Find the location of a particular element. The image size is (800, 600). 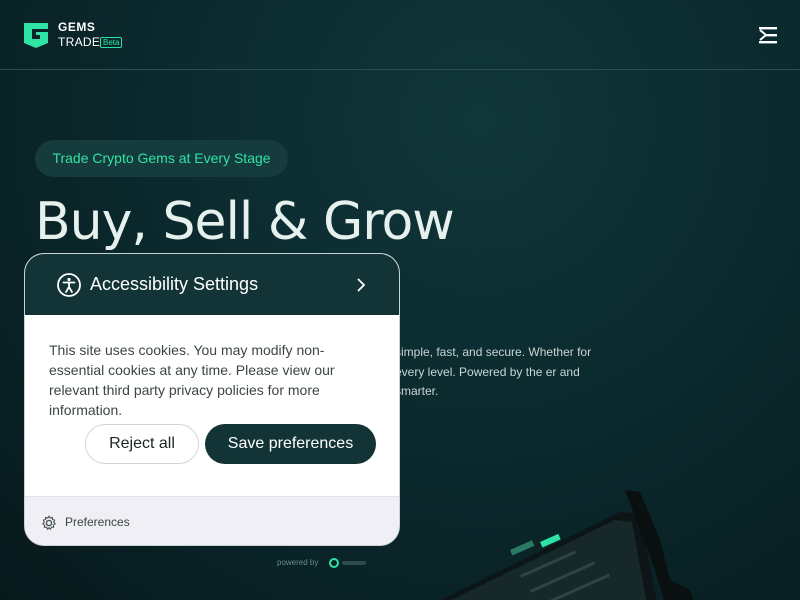

accessibility-settings-title: Accessibility Settings is located at coordinates (174, 284).